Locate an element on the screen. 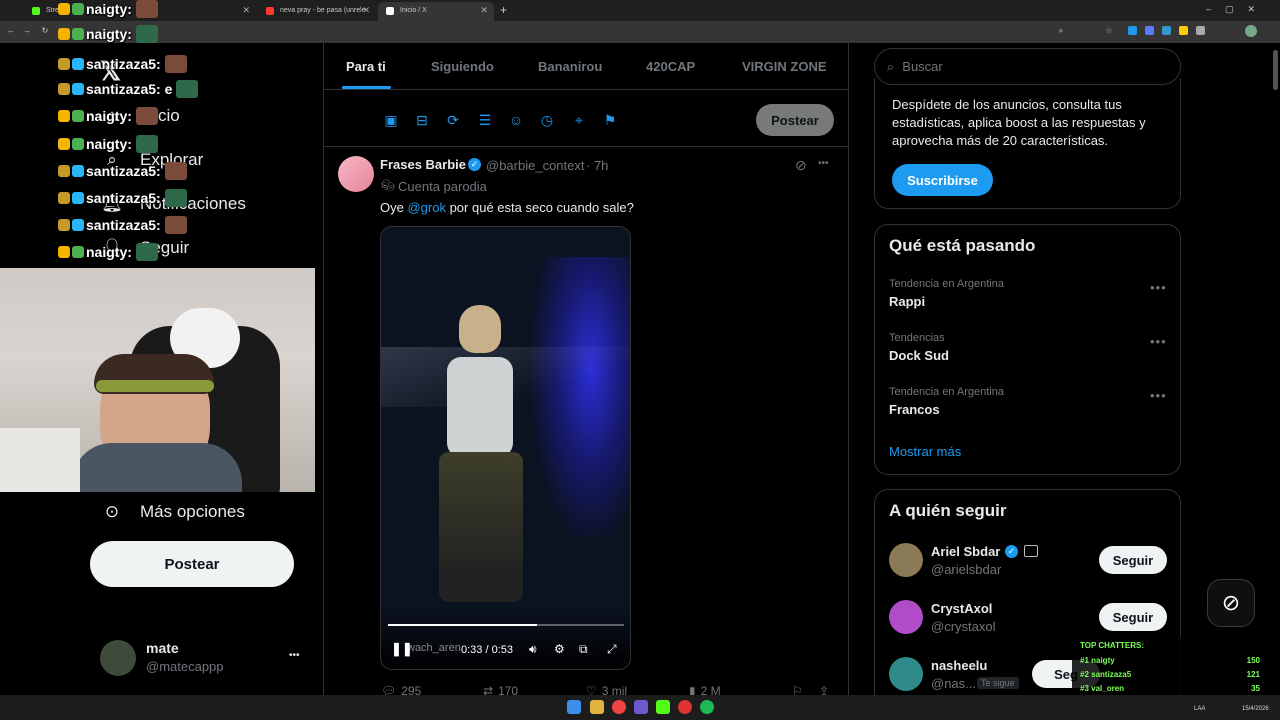 The height and width of the screenshot is (720, 1280). schedule-icon: ◷ is located at coordinates (547, 120).